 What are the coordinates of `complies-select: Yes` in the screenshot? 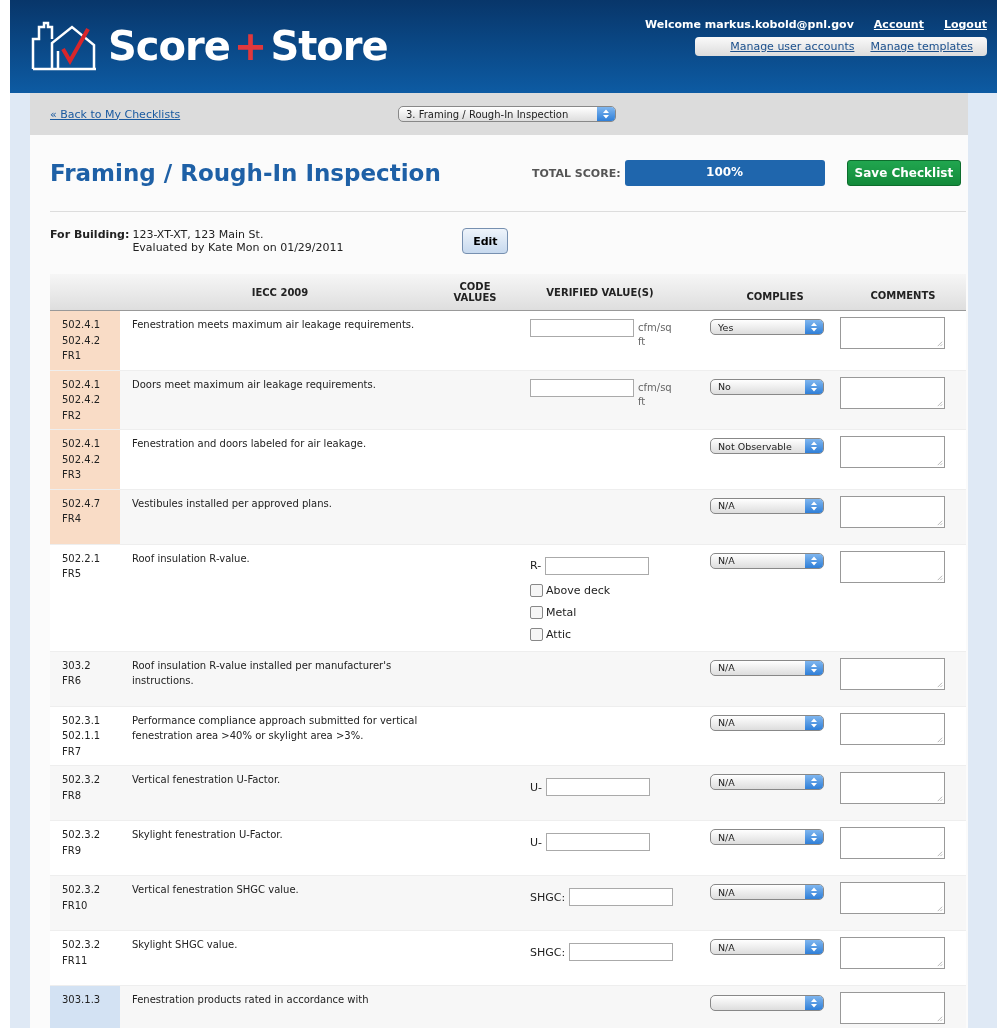 It's located at (767, 327).